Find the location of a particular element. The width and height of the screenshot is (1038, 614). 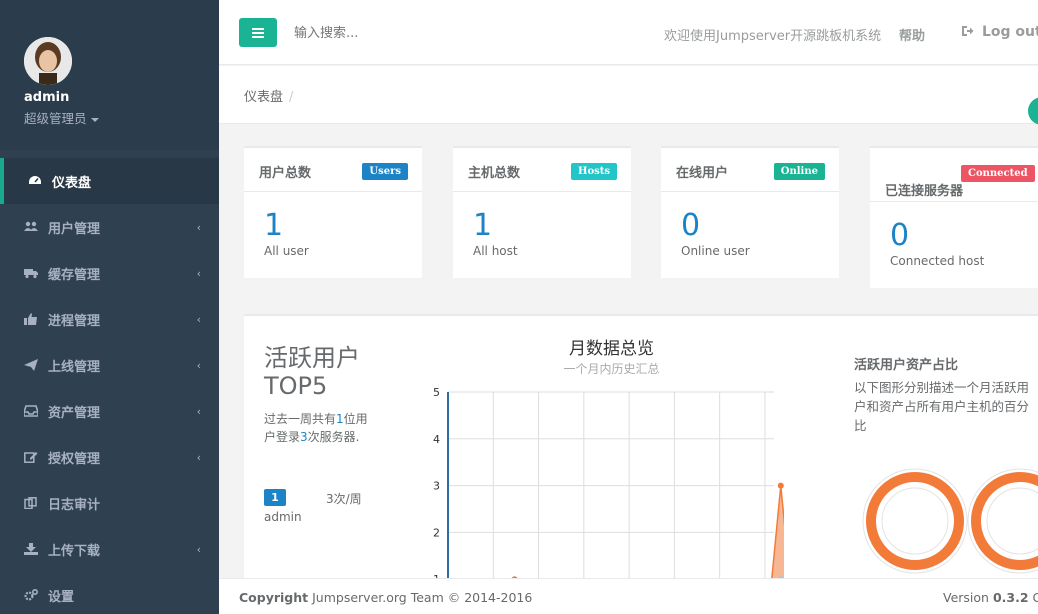

users-ring is located at coordinates (915, 521).